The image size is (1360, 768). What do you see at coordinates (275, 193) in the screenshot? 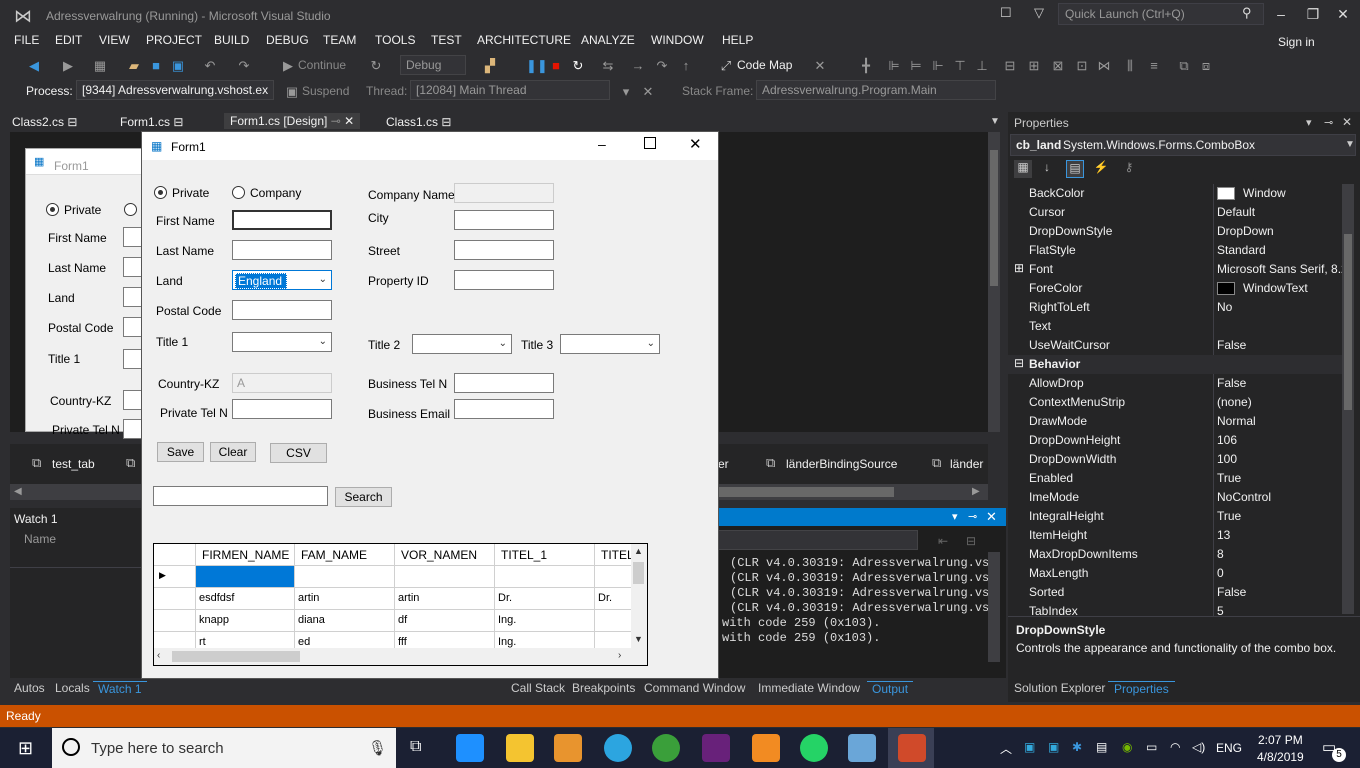
I see `company-radio-label: Company` at bounding box center [275, 193].